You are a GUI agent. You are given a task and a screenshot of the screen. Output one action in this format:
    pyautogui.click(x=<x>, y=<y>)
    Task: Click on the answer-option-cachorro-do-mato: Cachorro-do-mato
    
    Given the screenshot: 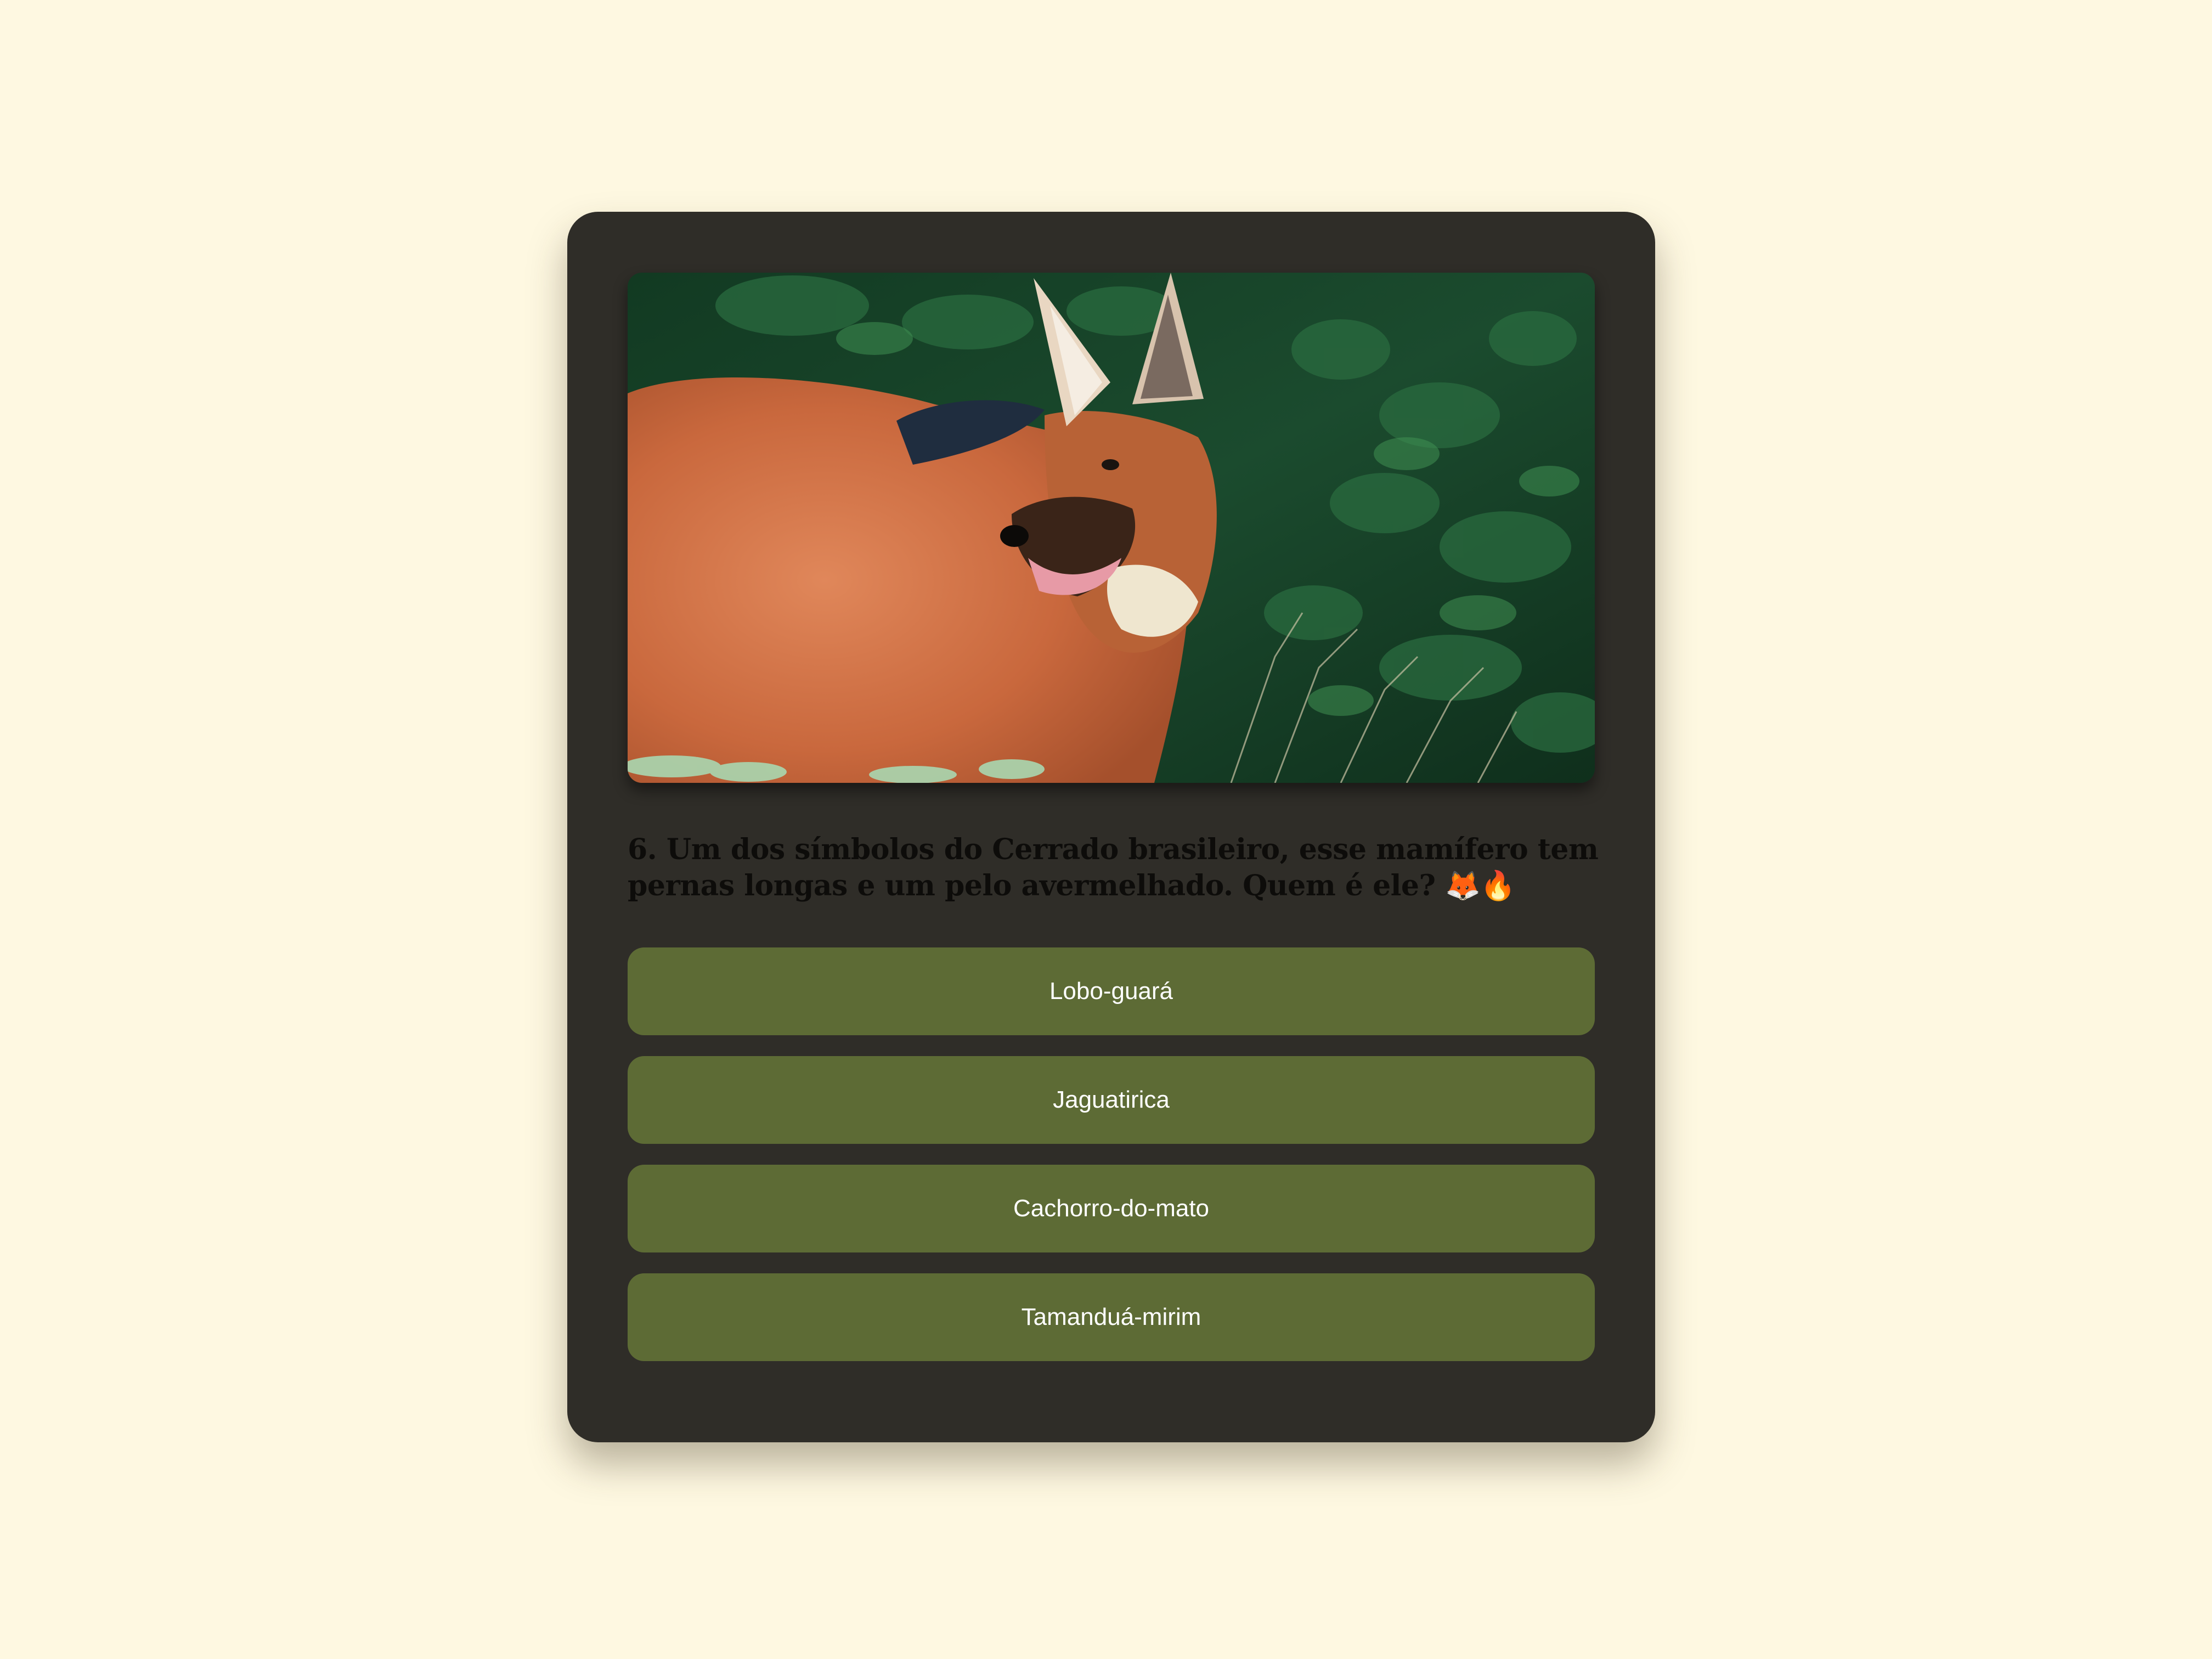 What is the action you would take?
    pyautogui.click(x=1111, y=1208)
    